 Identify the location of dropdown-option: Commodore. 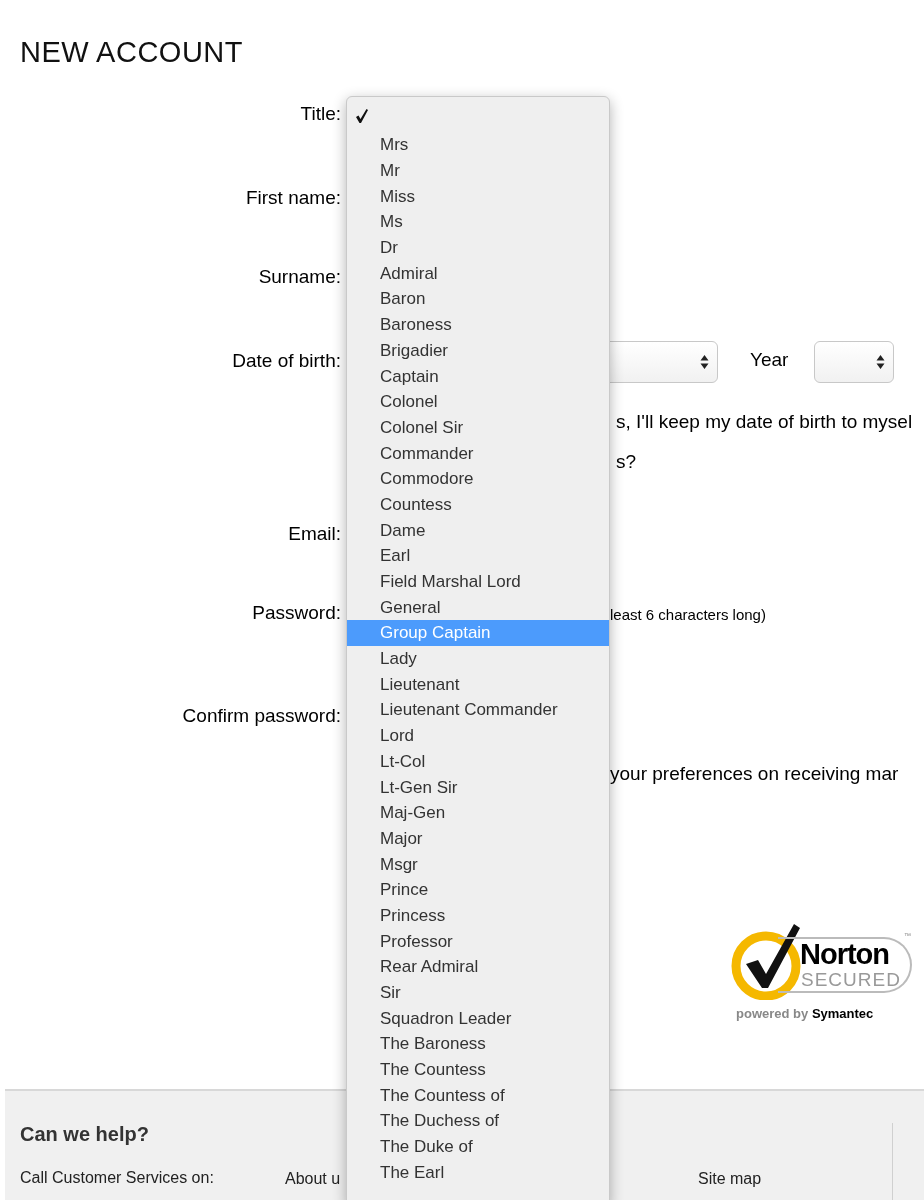
(478, 478).